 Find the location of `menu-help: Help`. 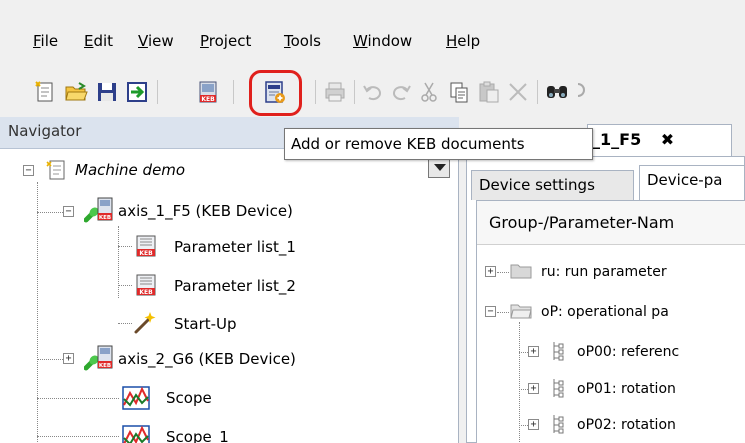

menu-help: Help is located at coordinates (463, 41).